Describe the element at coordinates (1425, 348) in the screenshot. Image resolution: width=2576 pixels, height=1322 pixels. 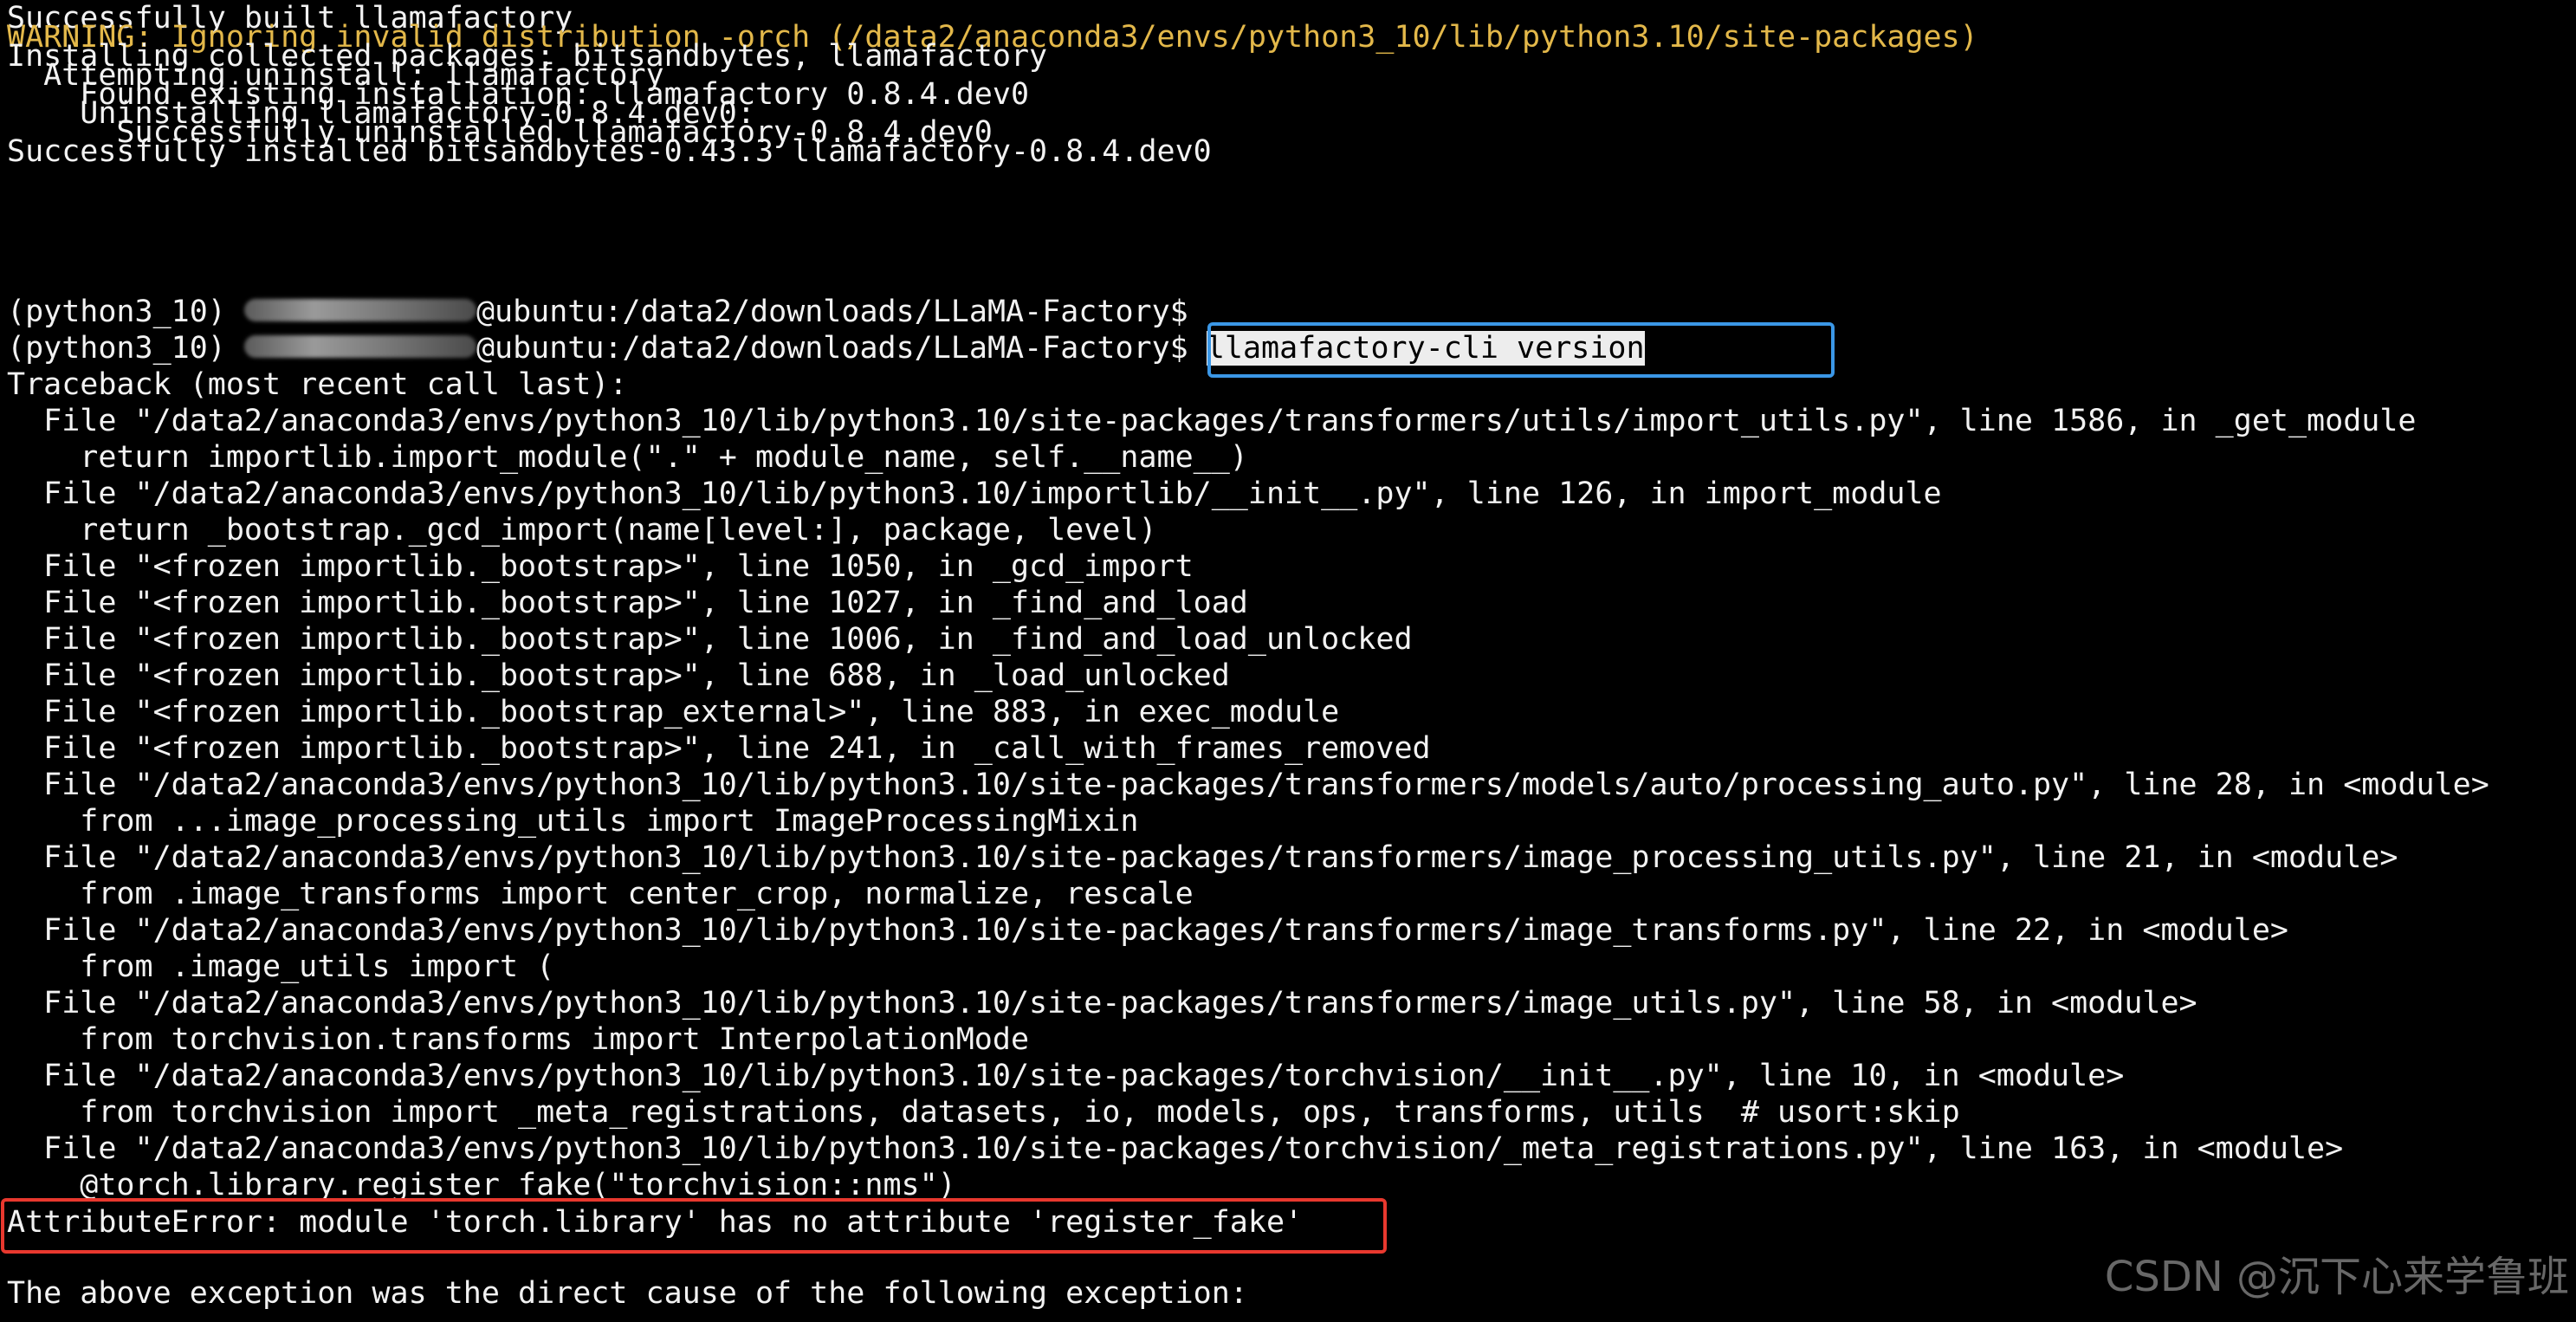
I see `command-text: llamafactory-cli version` at that location.